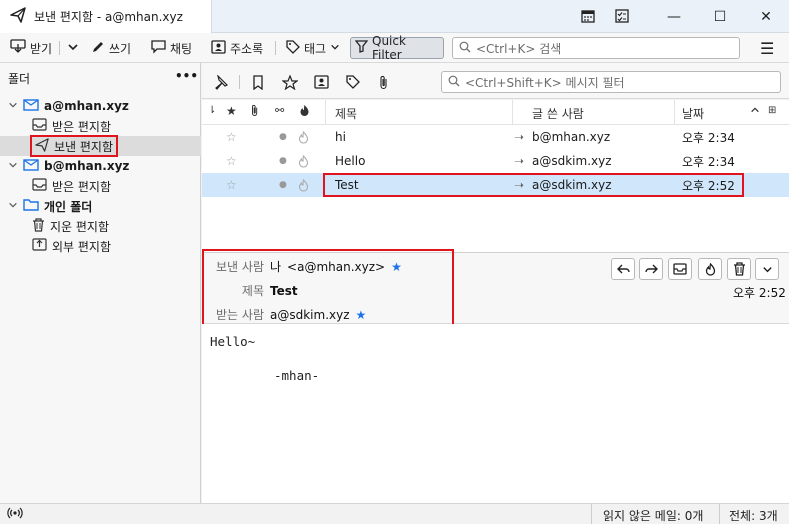 The height and width of the screenshot is (524, 789). Describe the element at coordinates (772, 110) in the screenshot. I see `column-picker-icon: ⊞` at that location.